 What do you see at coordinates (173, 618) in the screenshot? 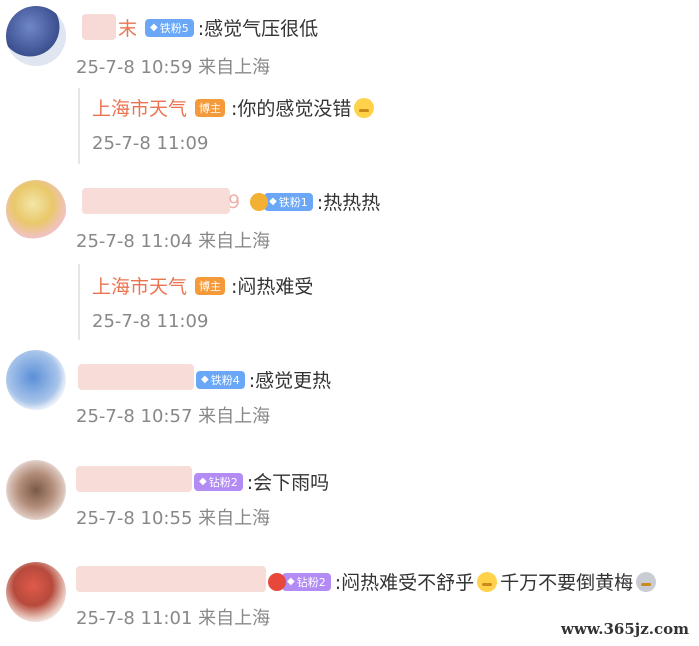
I see `comment-meta: 25-7-8 11:01 来自上海` at bounding box center [173, 618].